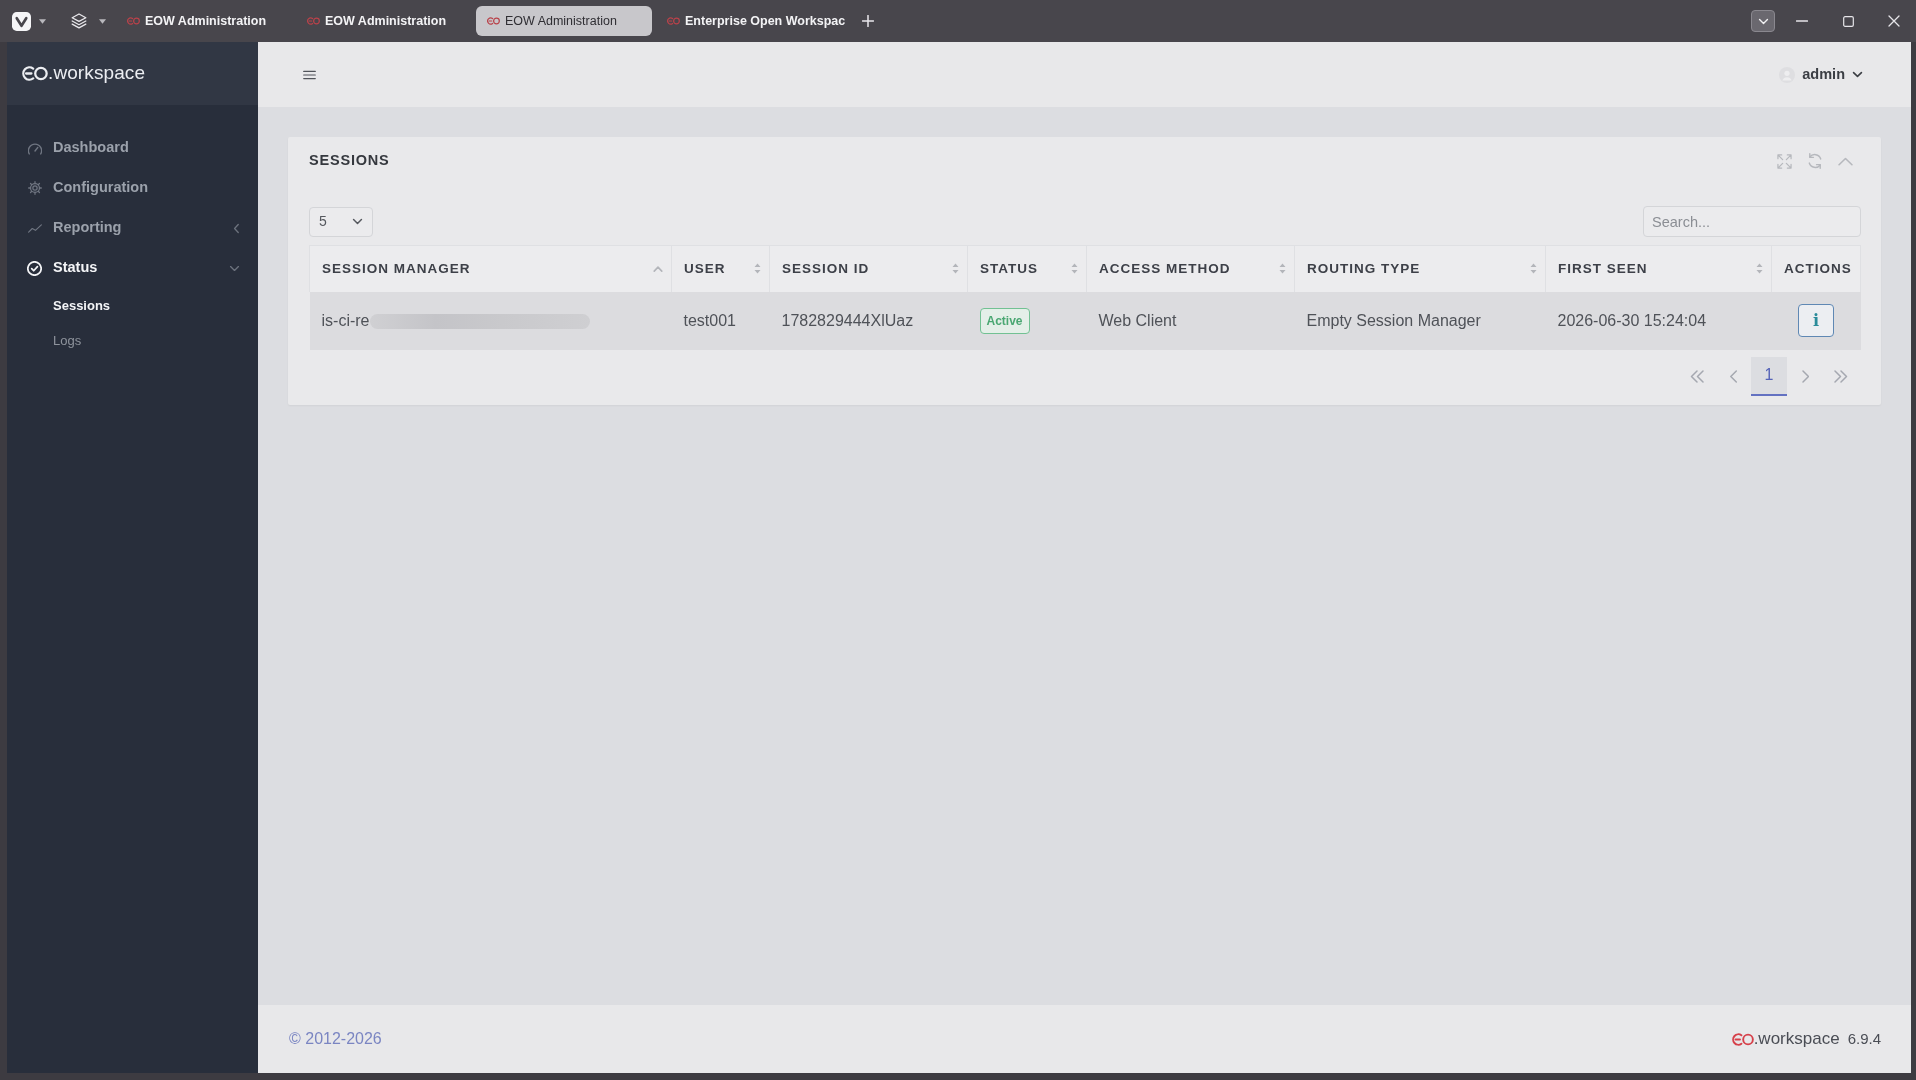 This screenshot has width=1916, height=1080. Describe the element at coordinates (1802, 21) in the screenshot. I see `minimize-icon` at that location.